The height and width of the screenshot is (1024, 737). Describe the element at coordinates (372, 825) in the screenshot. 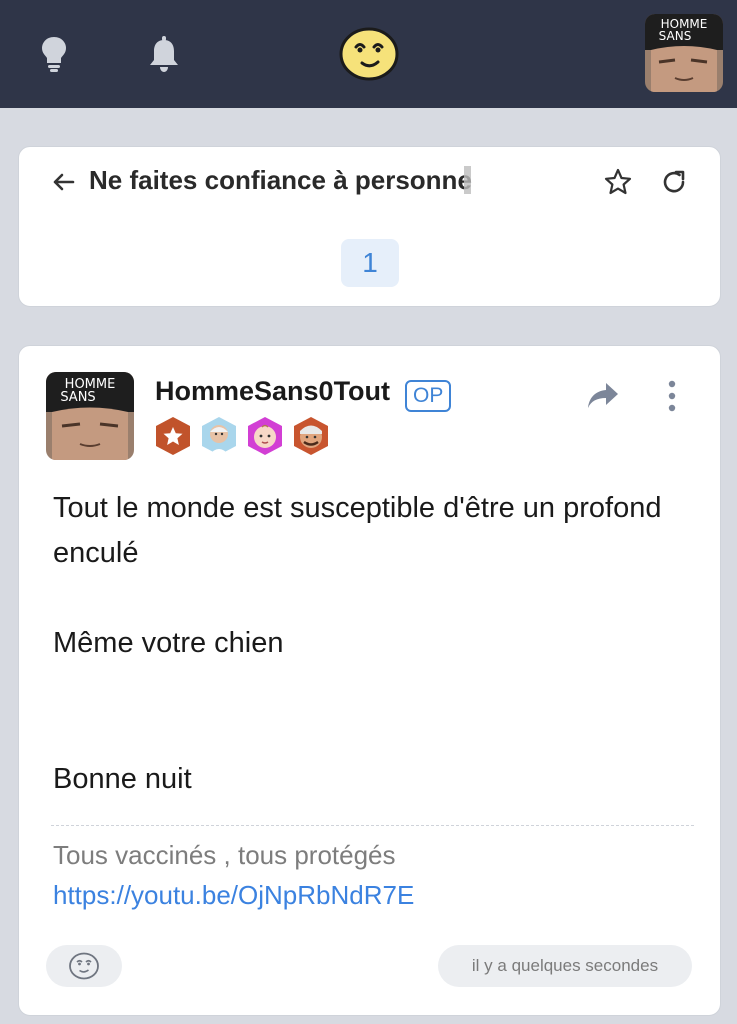

I see `signature-divider` at that location.